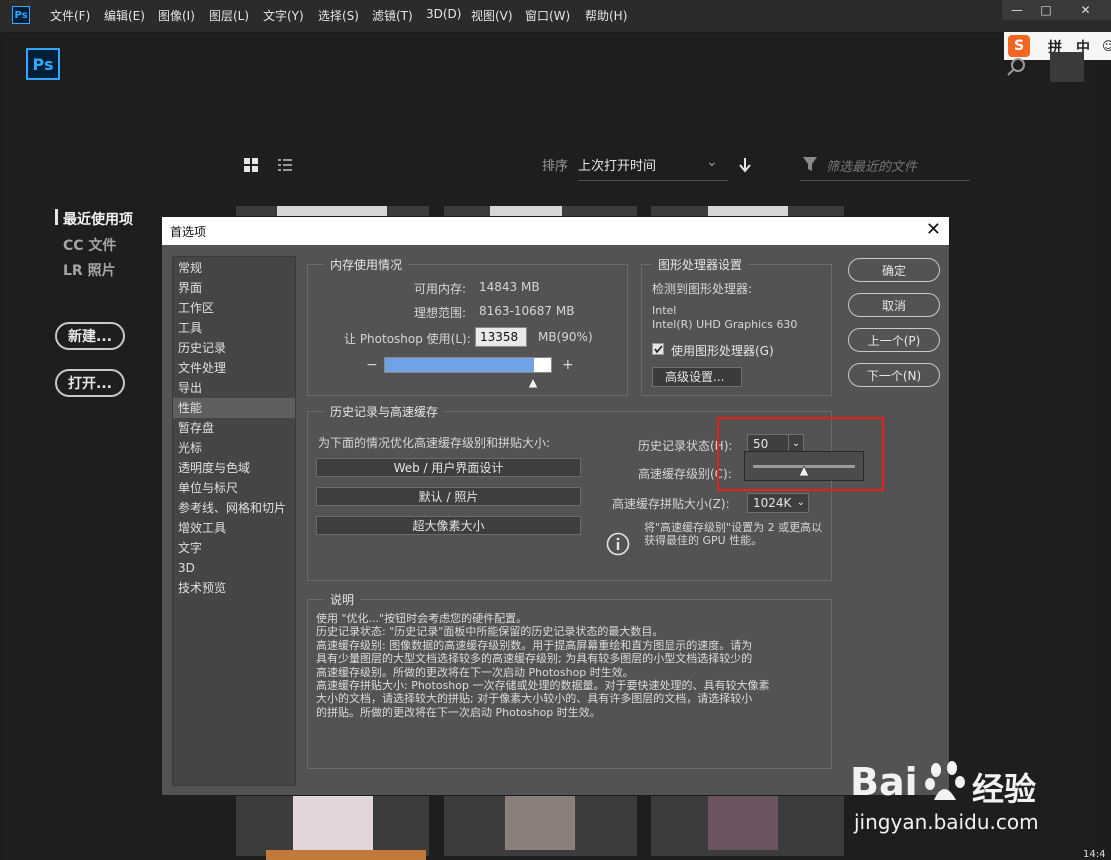 This screenshot has width=1111, height=860. I want to click on taskbar-app, so click(346, 855).